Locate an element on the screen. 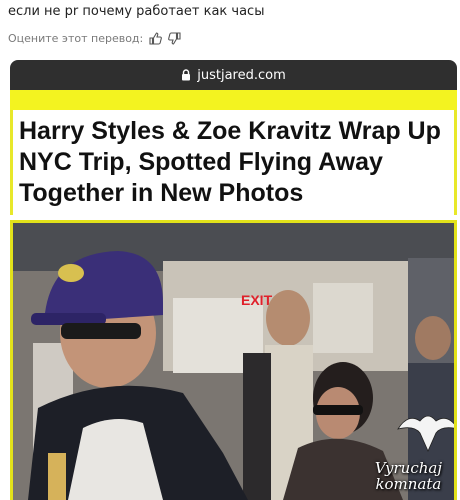 The width and height of the screenshot is (460, 500). rate-translation: Оцените этот перевод: is located at coordinates (94, 38).